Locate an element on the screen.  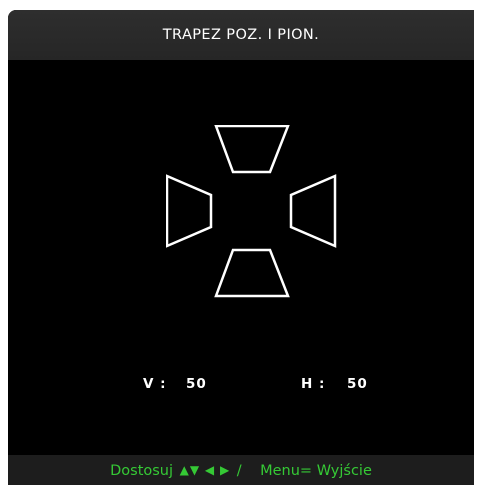
help-bar: Dostosuj ▲▼ ◀ ▶ / Menu= Wyjście is located at coordinates (241, 470).